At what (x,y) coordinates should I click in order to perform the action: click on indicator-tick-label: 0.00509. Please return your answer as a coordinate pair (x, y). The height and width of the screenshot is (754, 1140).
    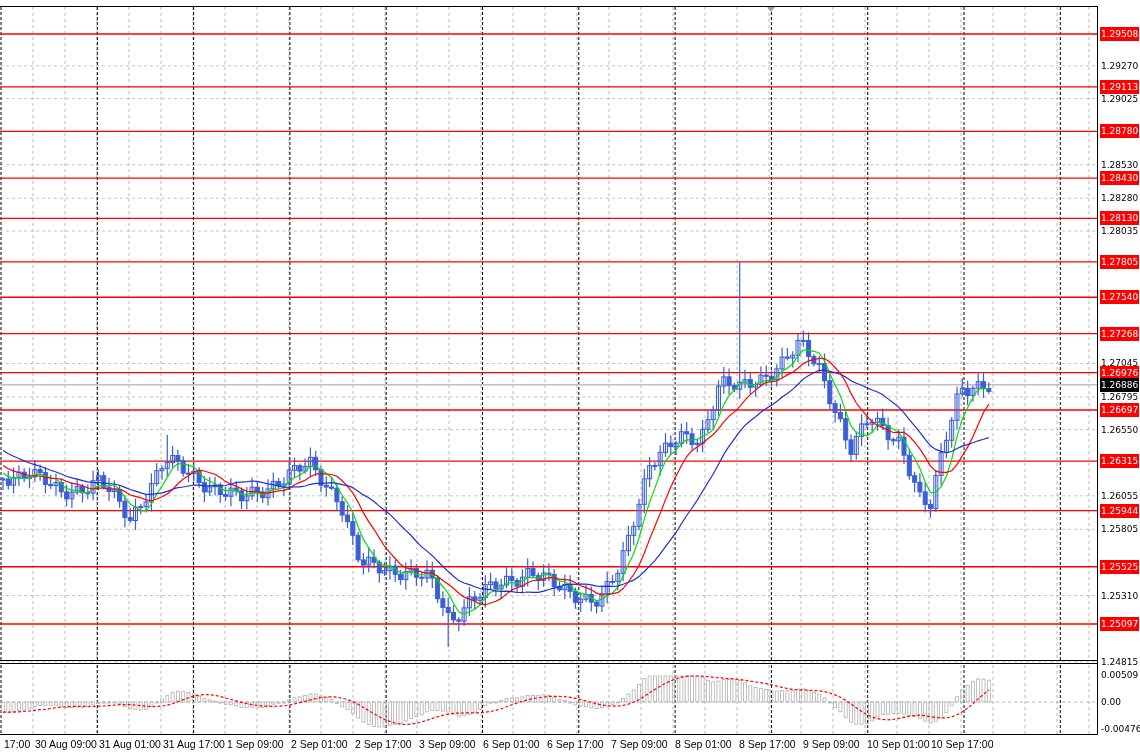
    Looking at the image, I should click on (1120, 675).